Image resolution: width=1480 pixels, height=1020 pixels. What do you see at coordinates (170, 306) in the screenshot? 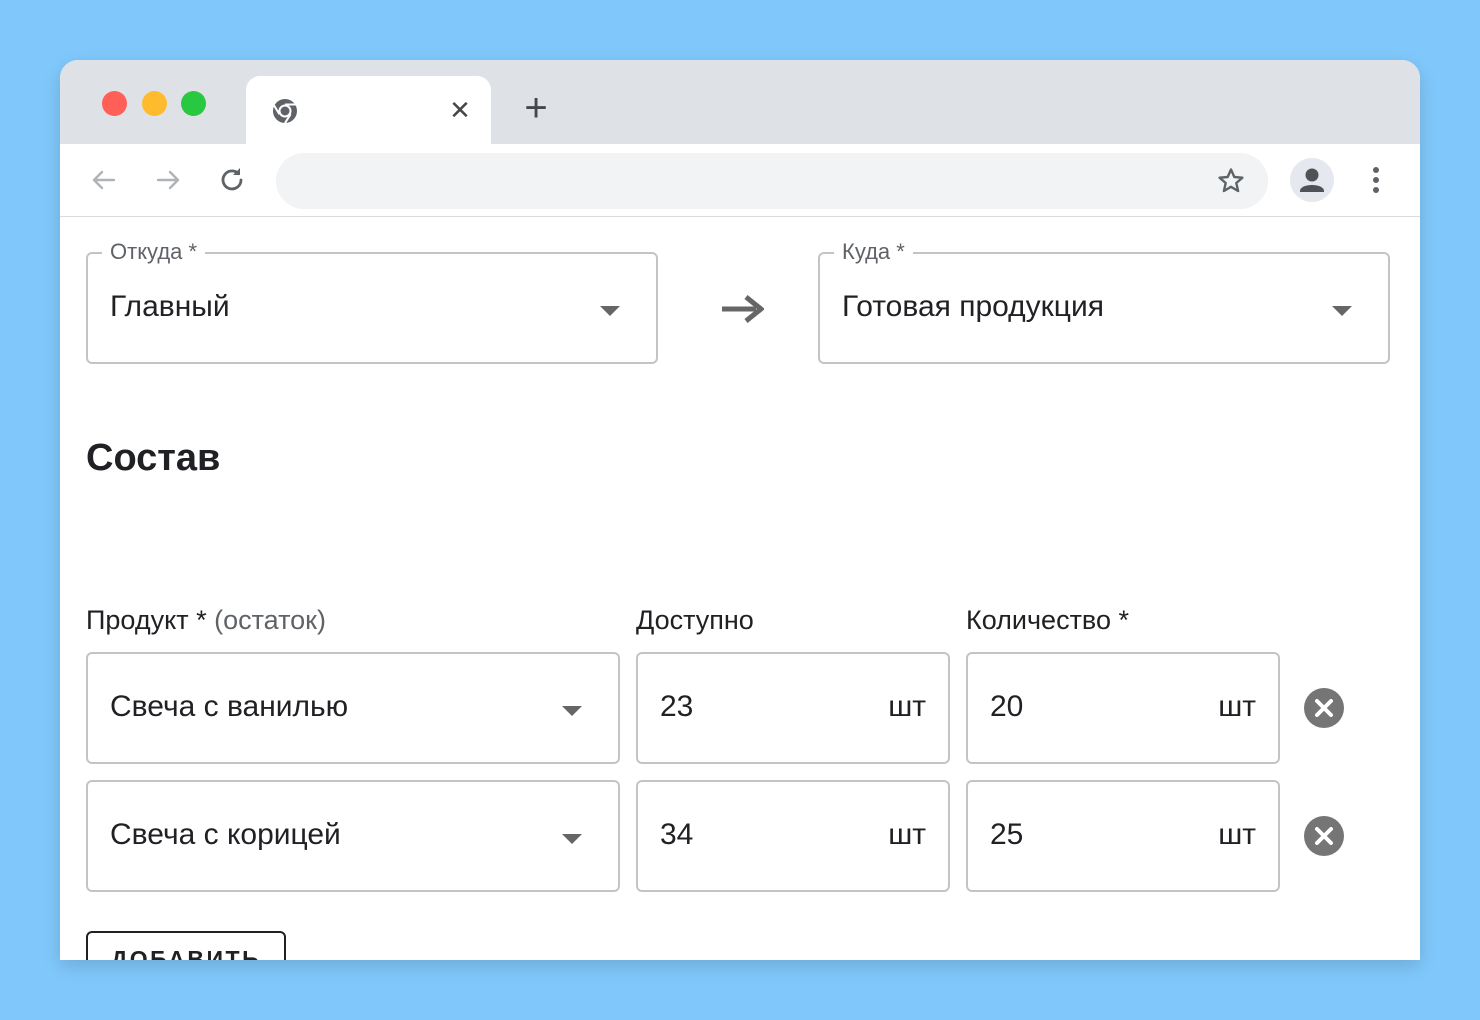
I see `from-value: Главный` at bounding box center [170, 306].